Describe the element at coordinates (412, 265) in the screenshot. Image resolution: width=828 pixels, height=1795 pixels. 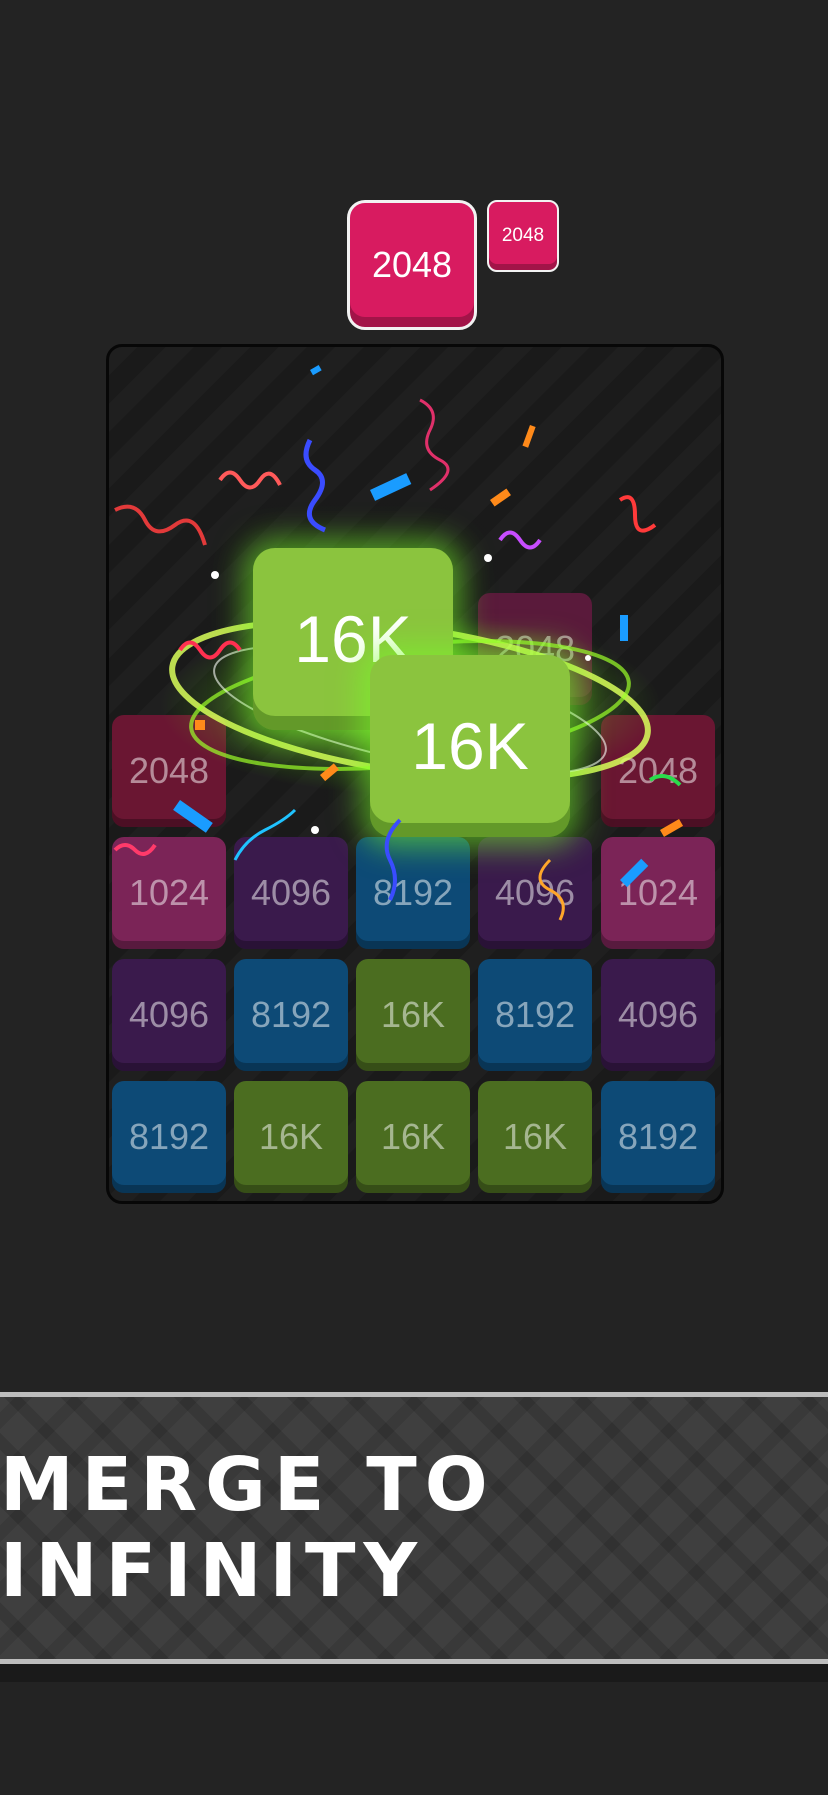
I see `next-tile-current: 2048` at that location.